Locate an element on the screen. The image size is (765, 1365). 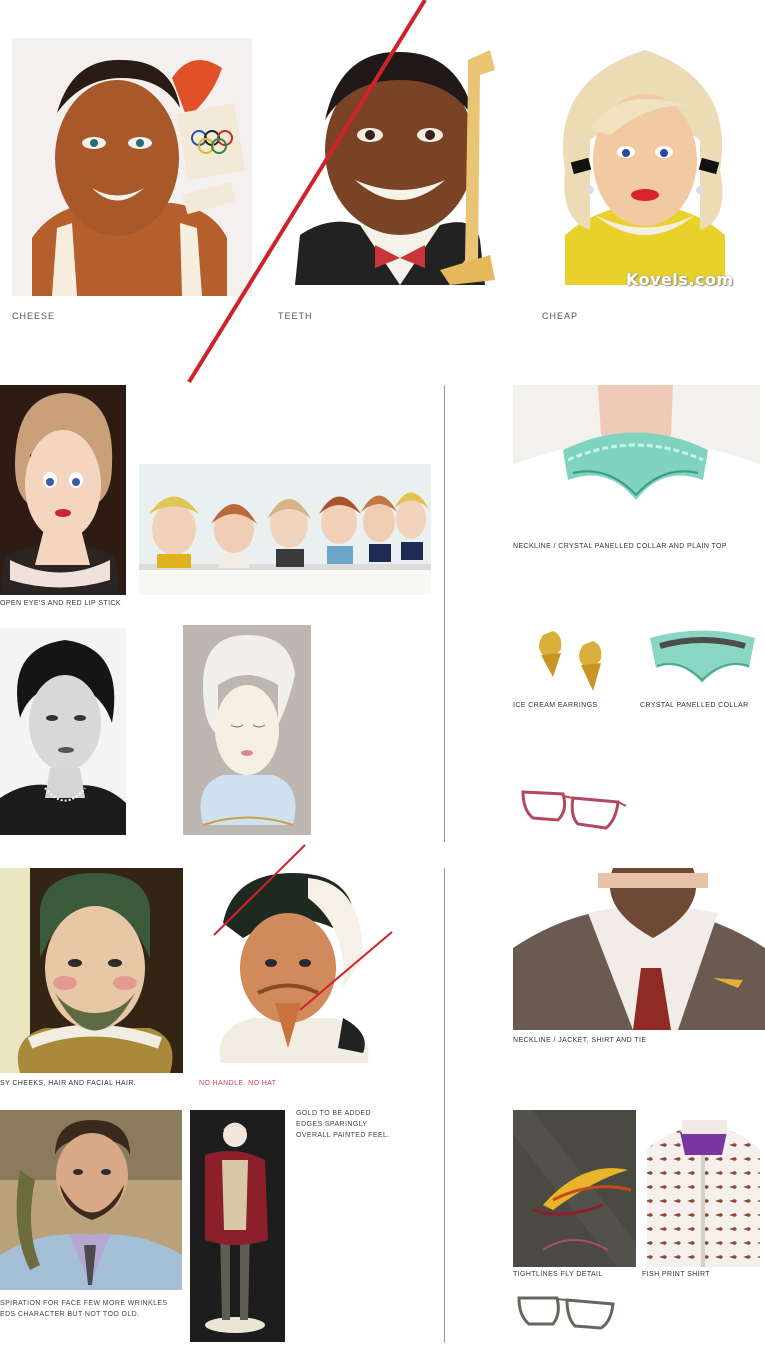
kovels-watermark: Kovels.com is located at coordinates (680, 279).